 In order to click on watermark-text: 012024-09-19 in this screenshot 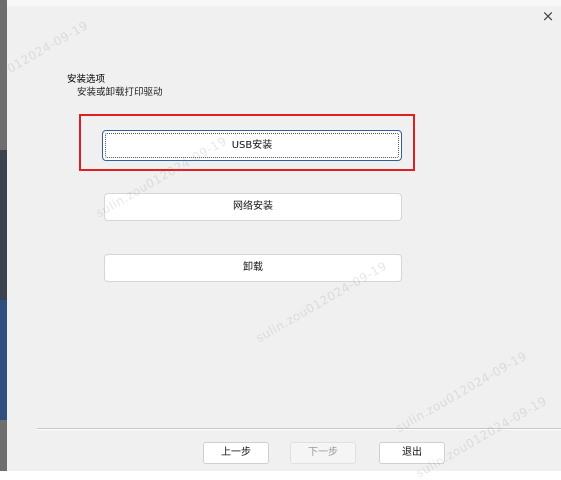, I will do `click(47, 47)`.